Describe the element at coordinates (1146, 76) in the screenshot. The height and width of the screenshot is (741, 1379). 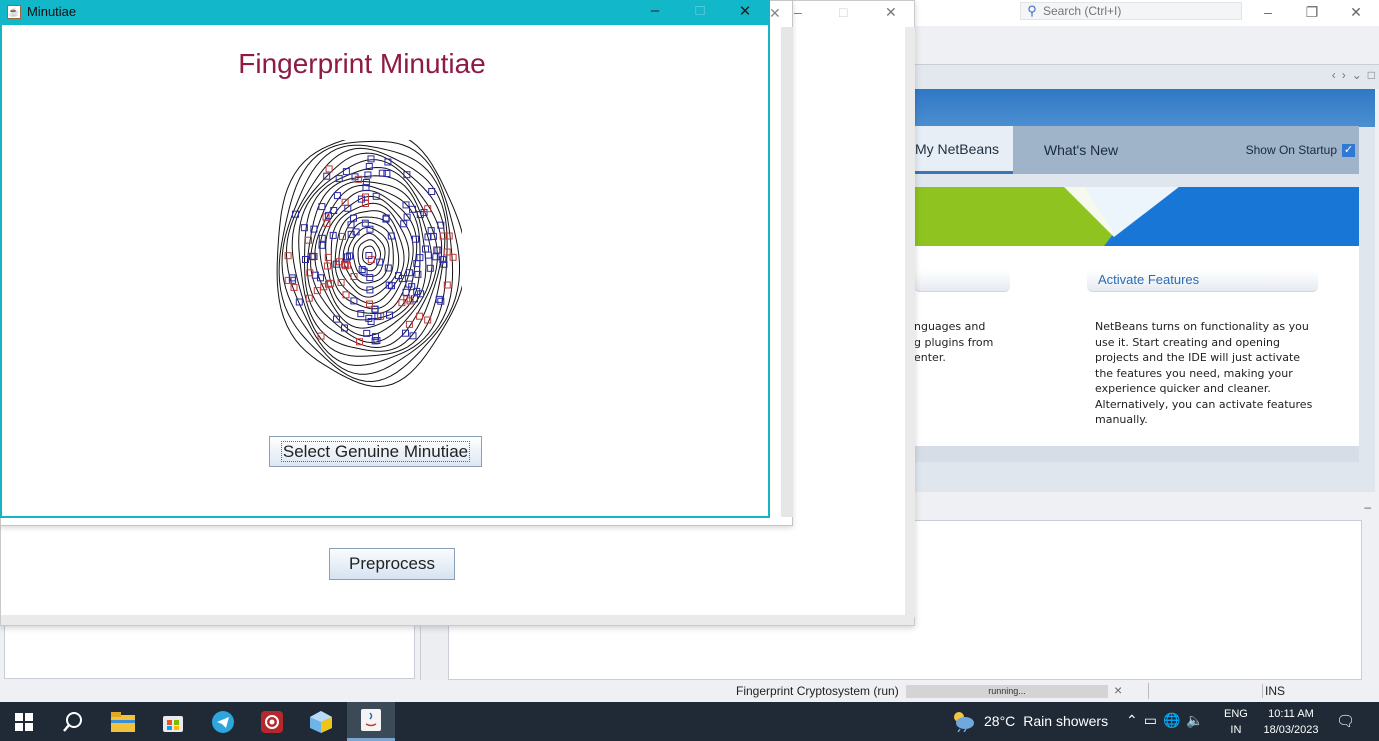
I see `editor-tabbar: ‹ › ⌄ □` at that location.